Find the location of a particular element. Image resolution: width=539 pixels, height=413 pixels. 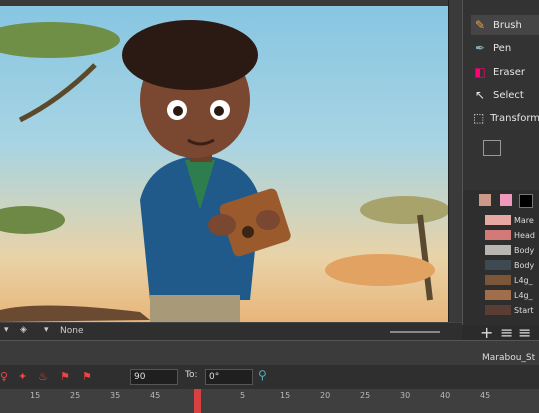

timeline-panel-label: Marabou_St is located at coordinates (509, 358).